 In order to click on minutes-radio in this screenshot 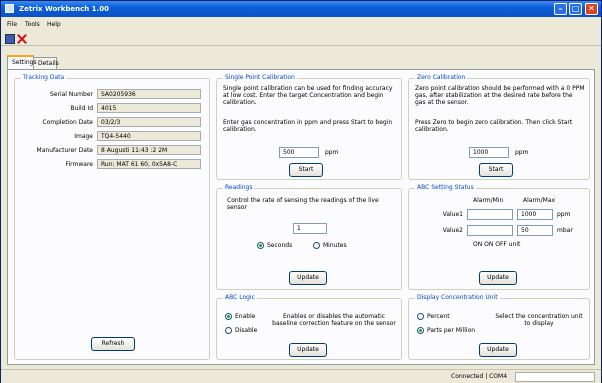, I will do `click(316, 245)`.